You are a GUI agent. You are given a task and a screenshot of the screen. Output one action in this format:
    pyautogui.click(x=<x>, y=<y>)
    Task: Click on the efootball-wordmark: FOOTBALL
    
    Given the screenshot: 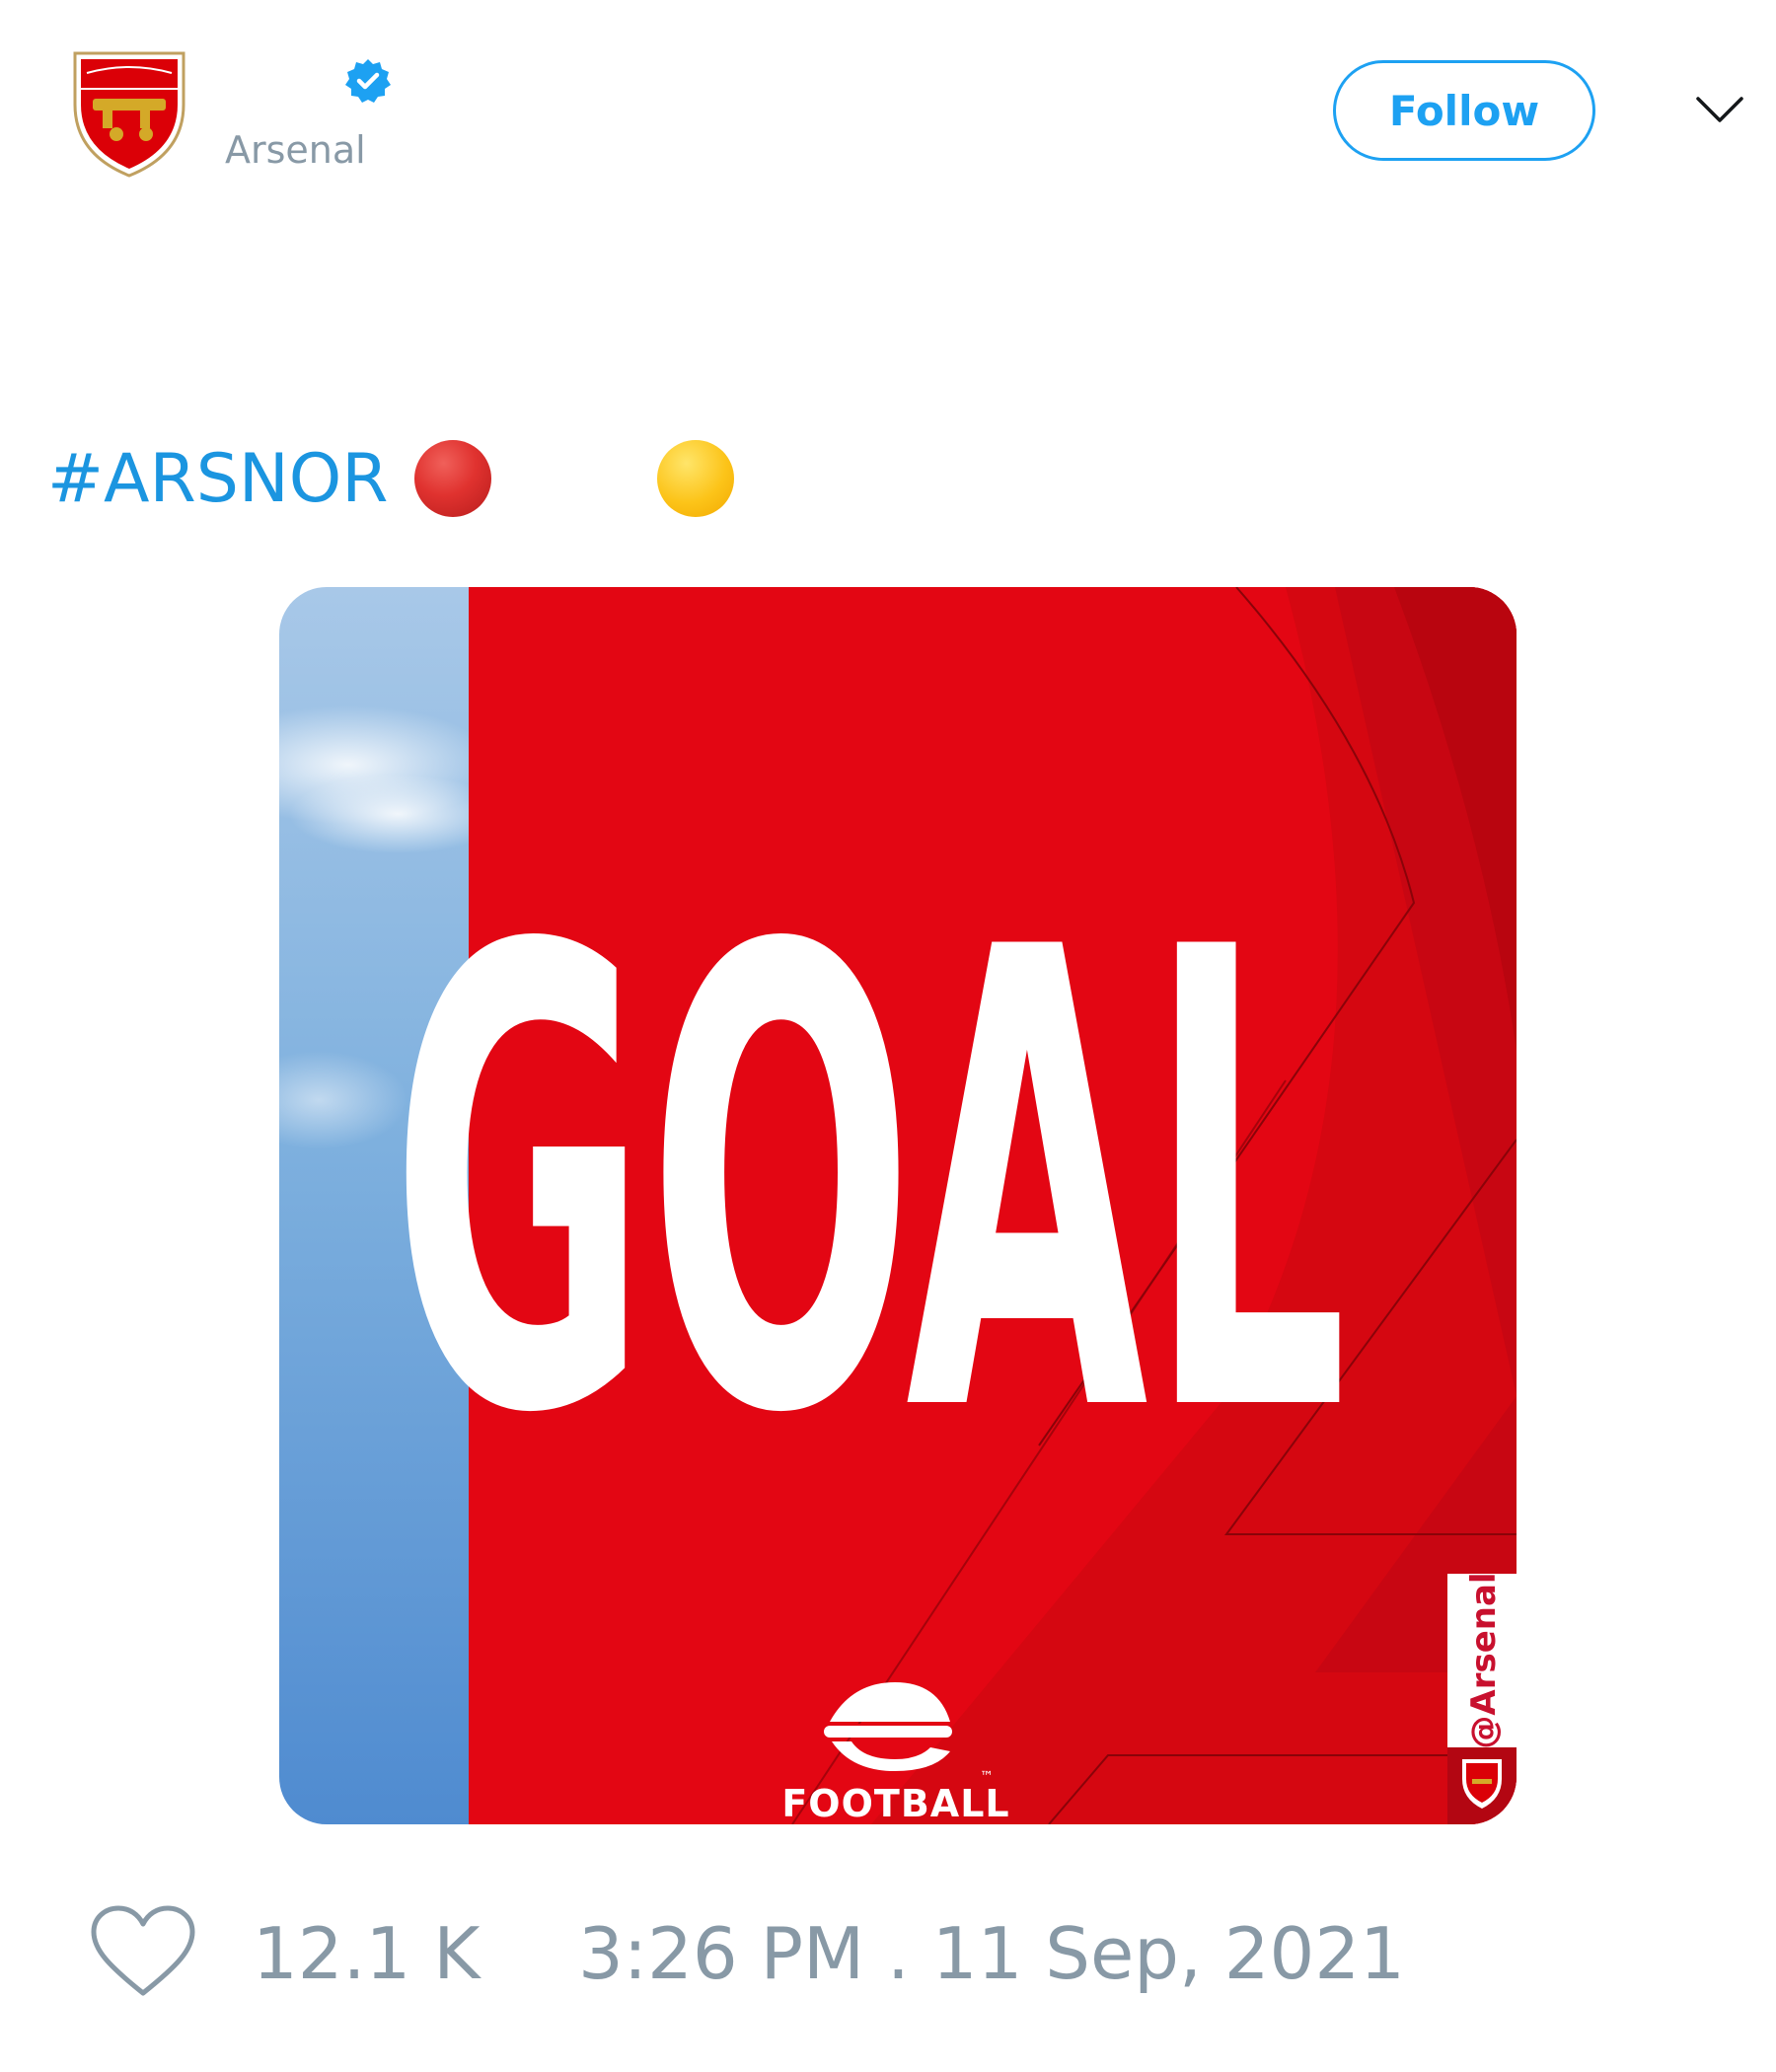 What is the action you would take?
    pyautogui.click(x=895, y=1803)
    